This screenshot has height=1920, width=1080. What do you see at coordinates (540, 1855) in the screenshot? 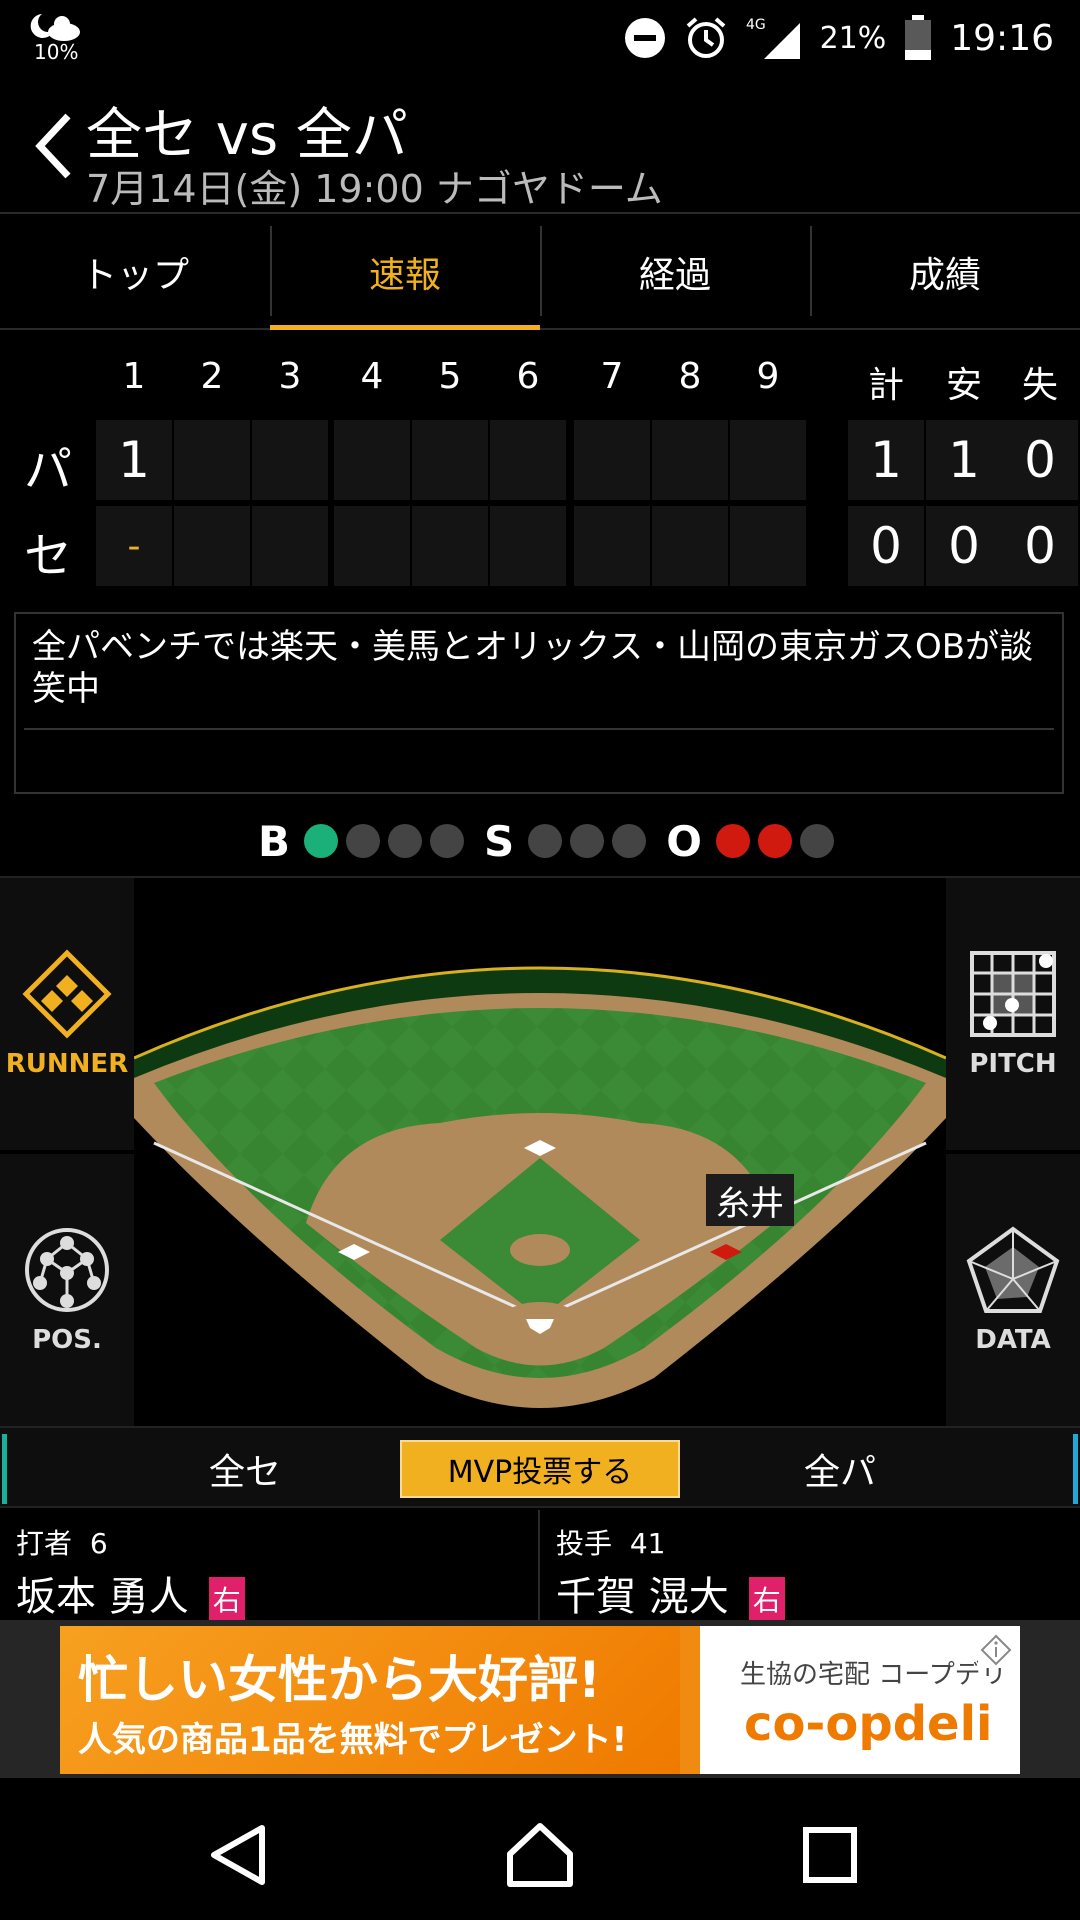
I see `home-icon` at bounding box center [540, 1855].